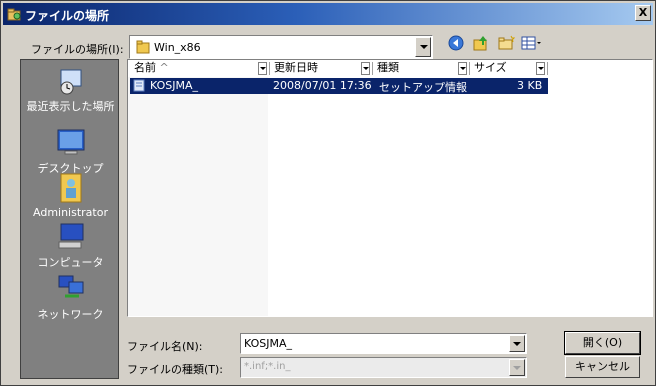 Image resolution: width=656 pixels, height=386 pixels. What do you see at coordinates (177, 47) in the screenshot?
I see `look-in-value: Win_x86` at bounding box center [177, 47].